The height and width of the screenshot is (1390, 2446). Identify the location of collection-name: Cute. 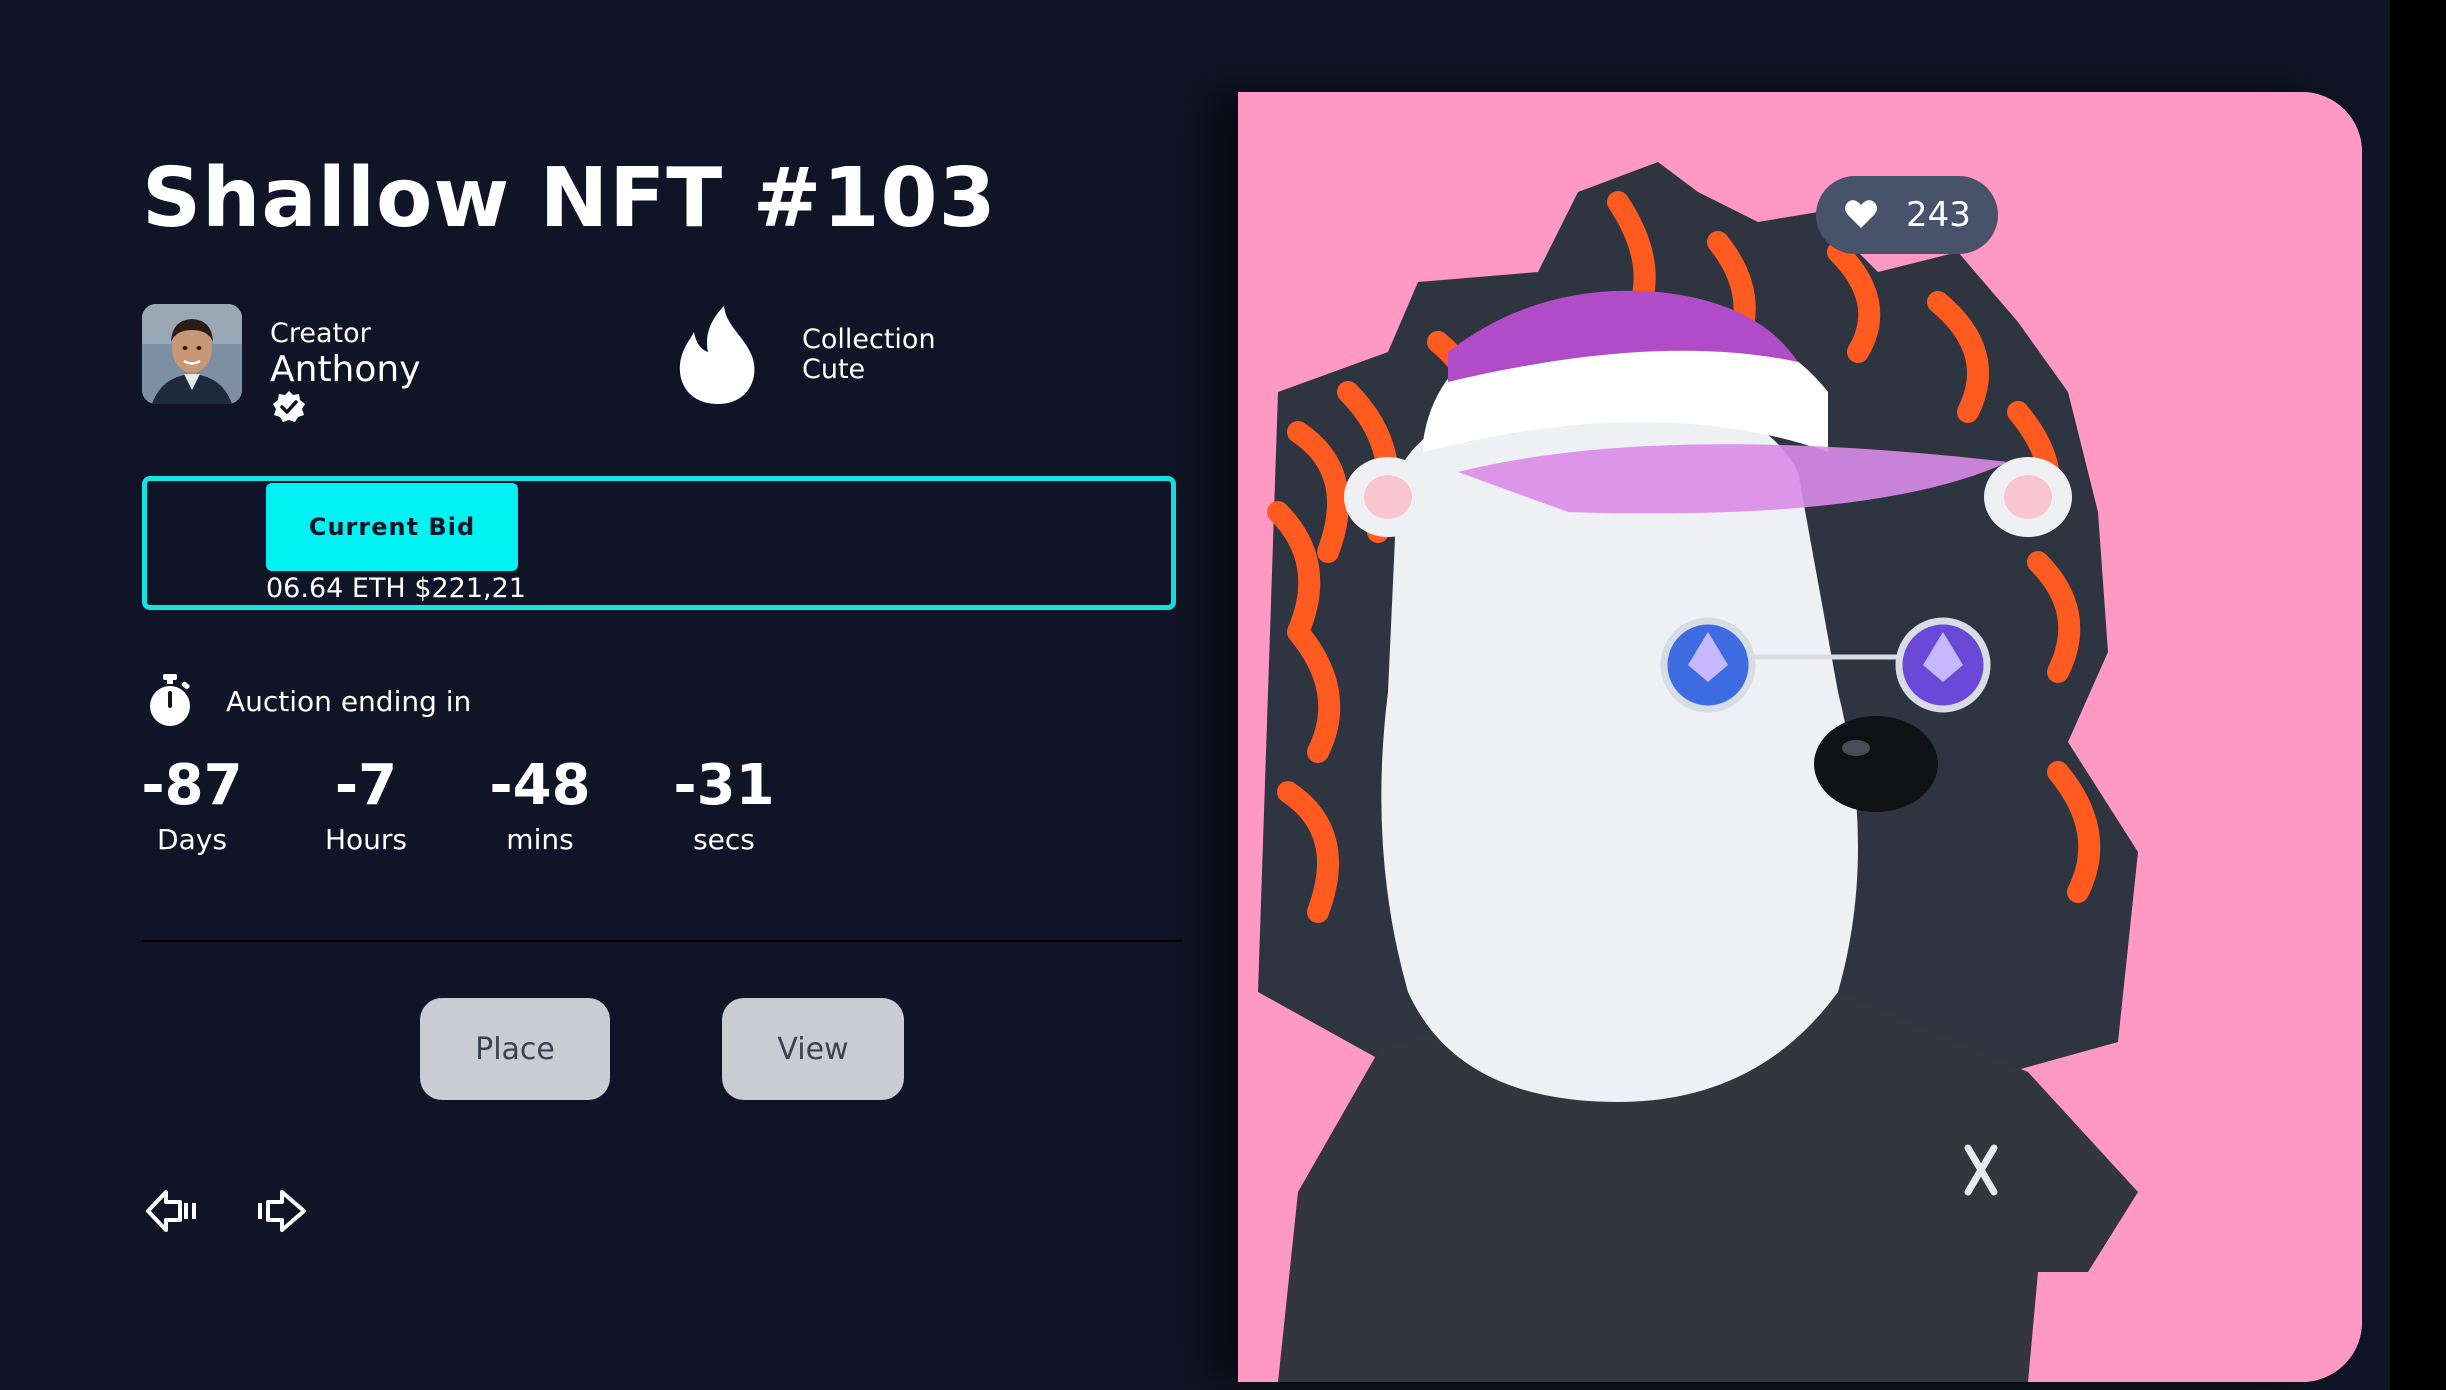
(833, 369).